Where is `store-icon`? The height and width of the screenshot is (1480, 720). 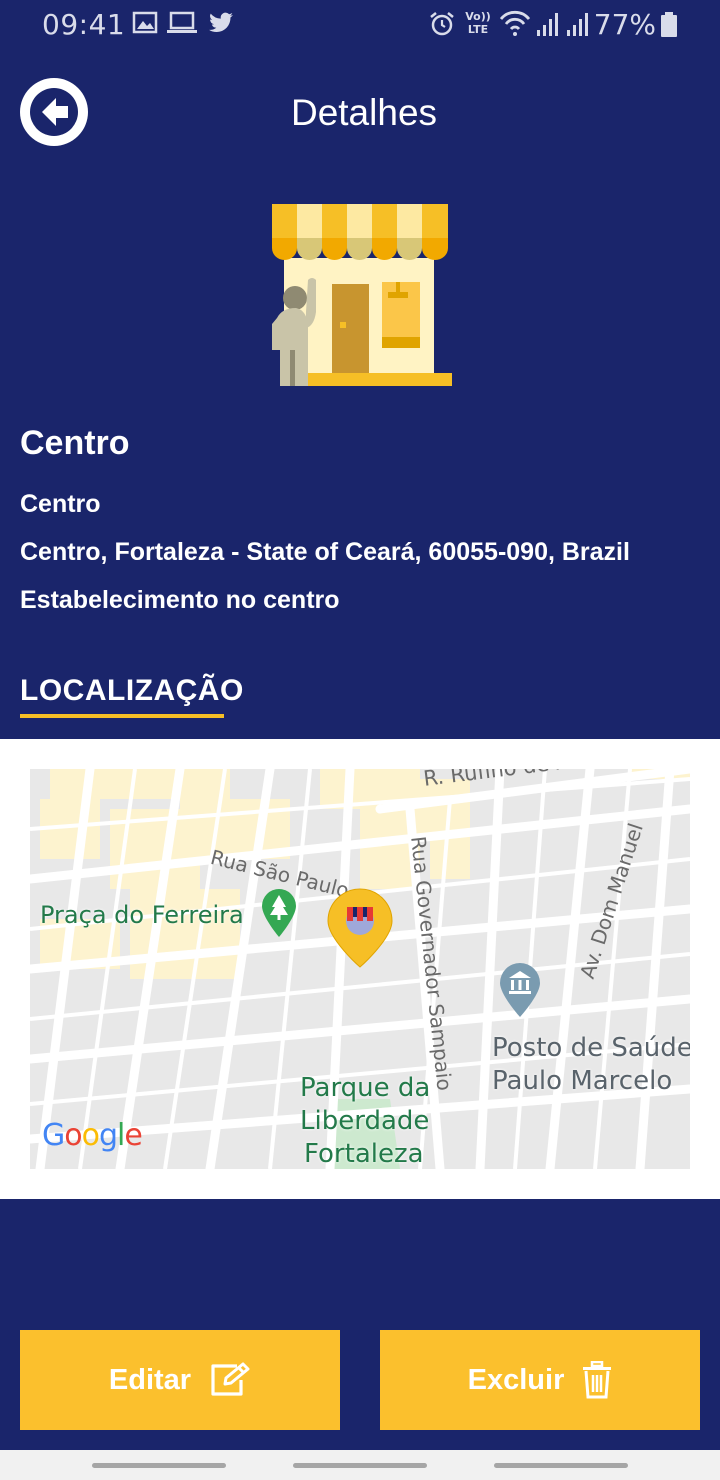
store-icon is located at coordinates (362, 295).